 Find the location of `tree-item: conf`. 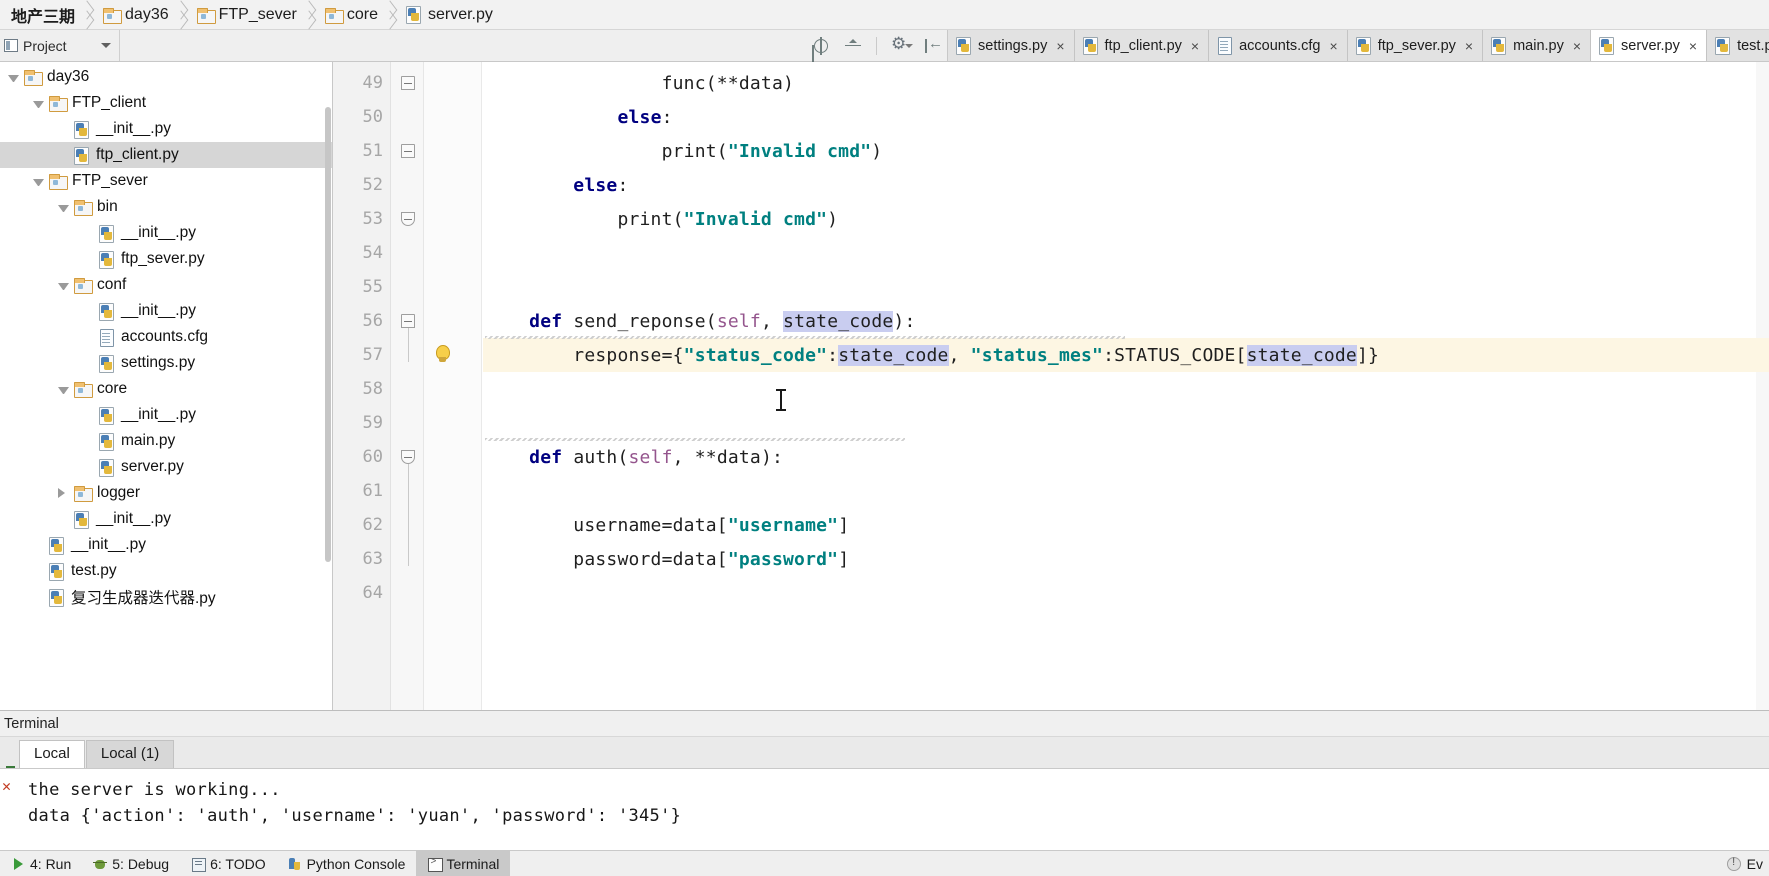

tree-item: conf is located at coordinates (166, 285).